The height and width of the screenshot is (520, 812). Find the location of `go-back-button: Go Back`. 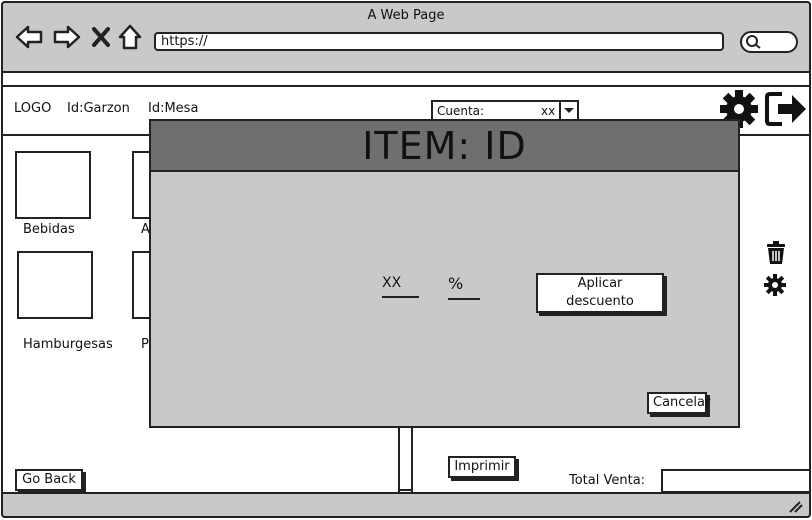

go-back-button: Go Back is located at coordinates (49, 480).